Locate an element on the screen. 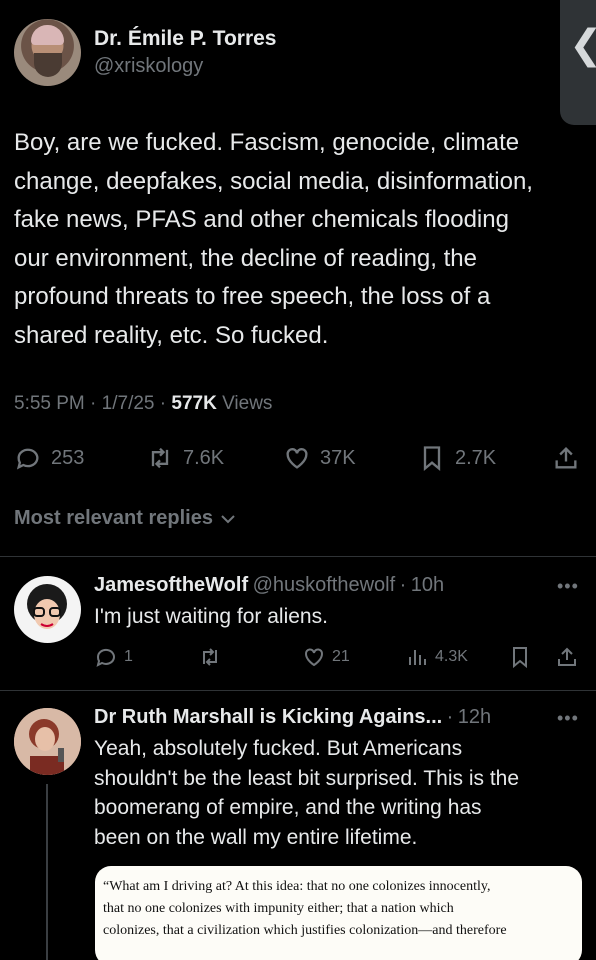 The image size is (596, 960). reply-reply-button: 1 is located at coordinates (113, 657).